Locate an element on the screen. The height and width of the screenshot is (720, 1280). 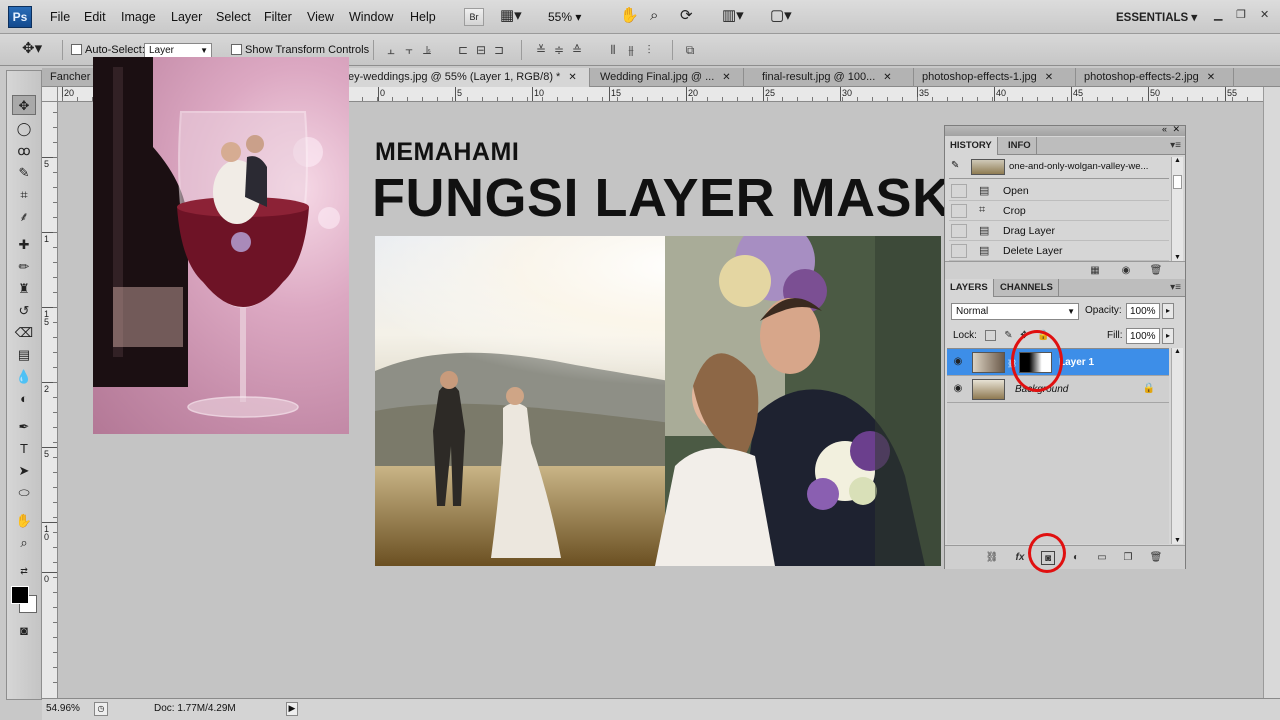
dodge-tool-icon: ◐ is located at coordinates (24, 399).